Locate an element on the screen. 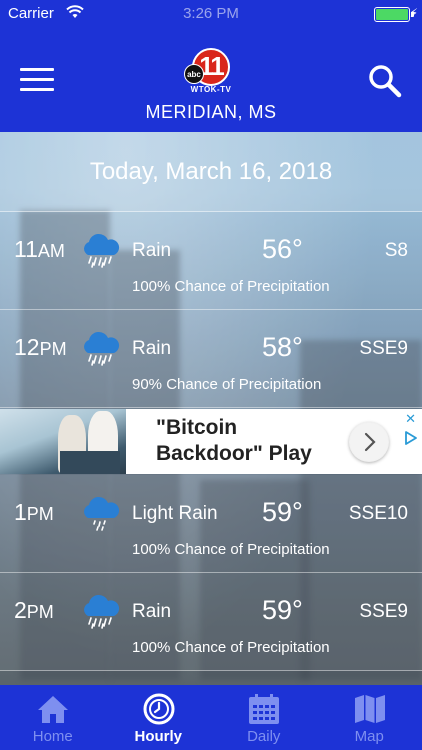 Image resolution: width=422 pixels, height=750 pixels. hour-time: 2PM is located at coordinates (34, 610).